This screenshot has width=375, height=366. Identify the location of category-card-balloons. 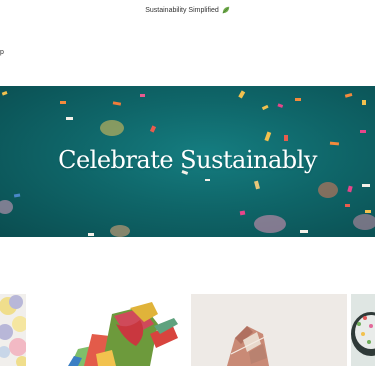
(13, 330).